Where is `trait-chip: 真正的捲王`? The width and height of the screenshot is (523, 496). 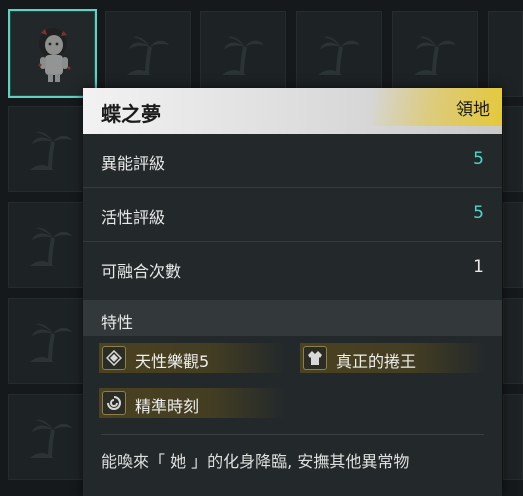
trait-chip: 真正的捲王 is located at coordinates (393, 358).